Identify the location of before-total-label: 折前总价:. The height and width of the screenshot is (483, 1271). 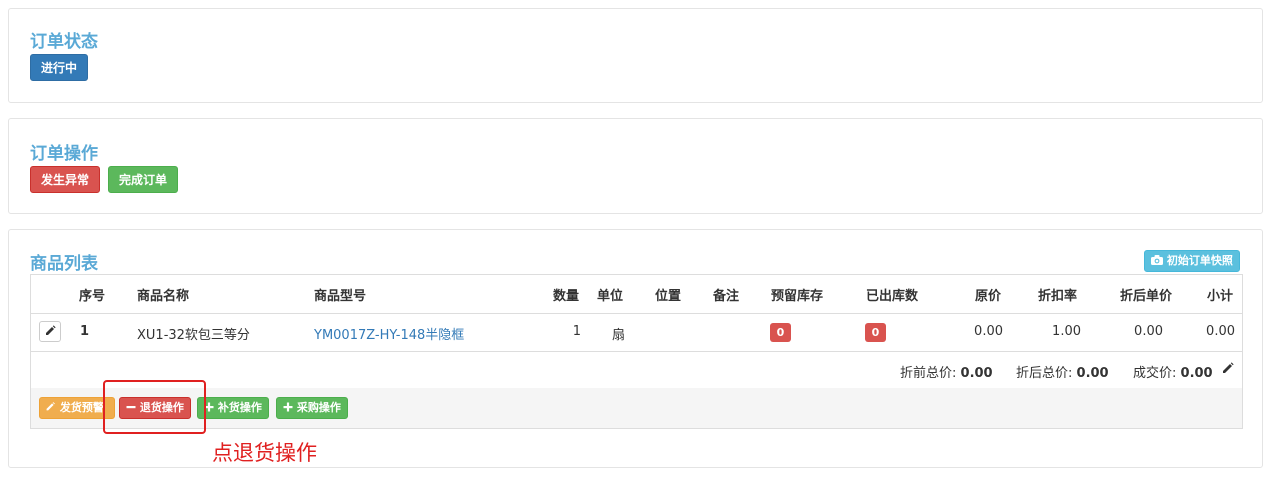
(928, 373).